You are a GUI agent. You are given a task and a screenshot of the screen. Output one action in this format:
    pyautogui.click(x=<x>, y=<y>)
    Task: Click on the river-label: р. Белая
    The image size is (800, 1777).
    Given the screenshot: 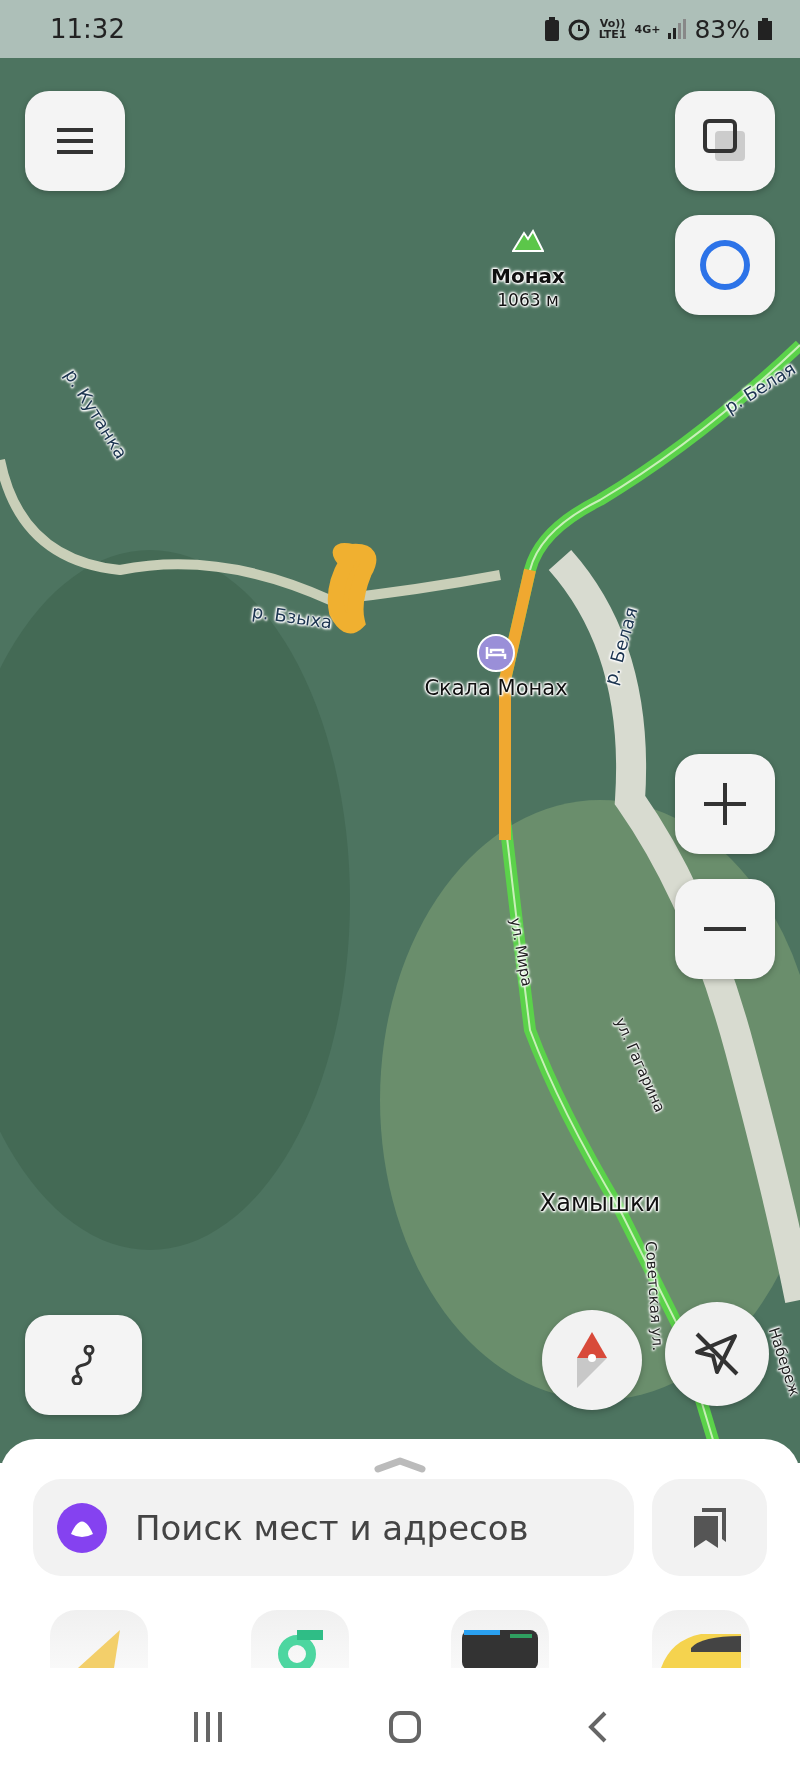 What is the action you would take?
    pyautogui.click(x=621, y=646)
    